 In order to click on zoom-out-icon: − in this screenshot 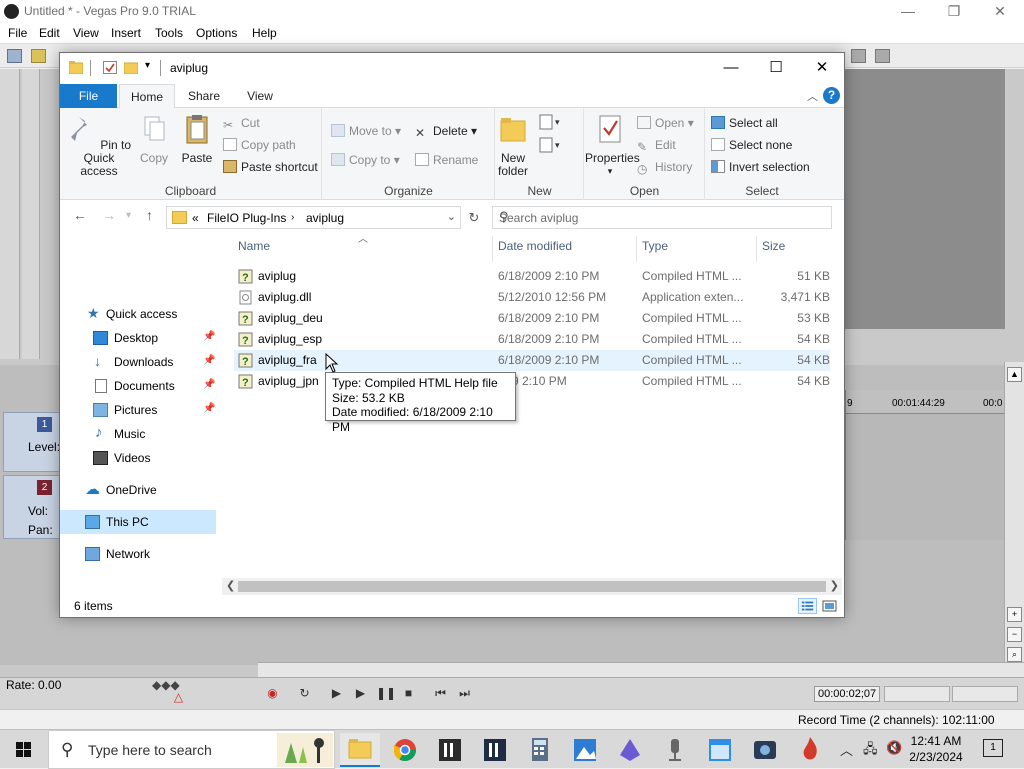, I will do `click(1014, 634)`.